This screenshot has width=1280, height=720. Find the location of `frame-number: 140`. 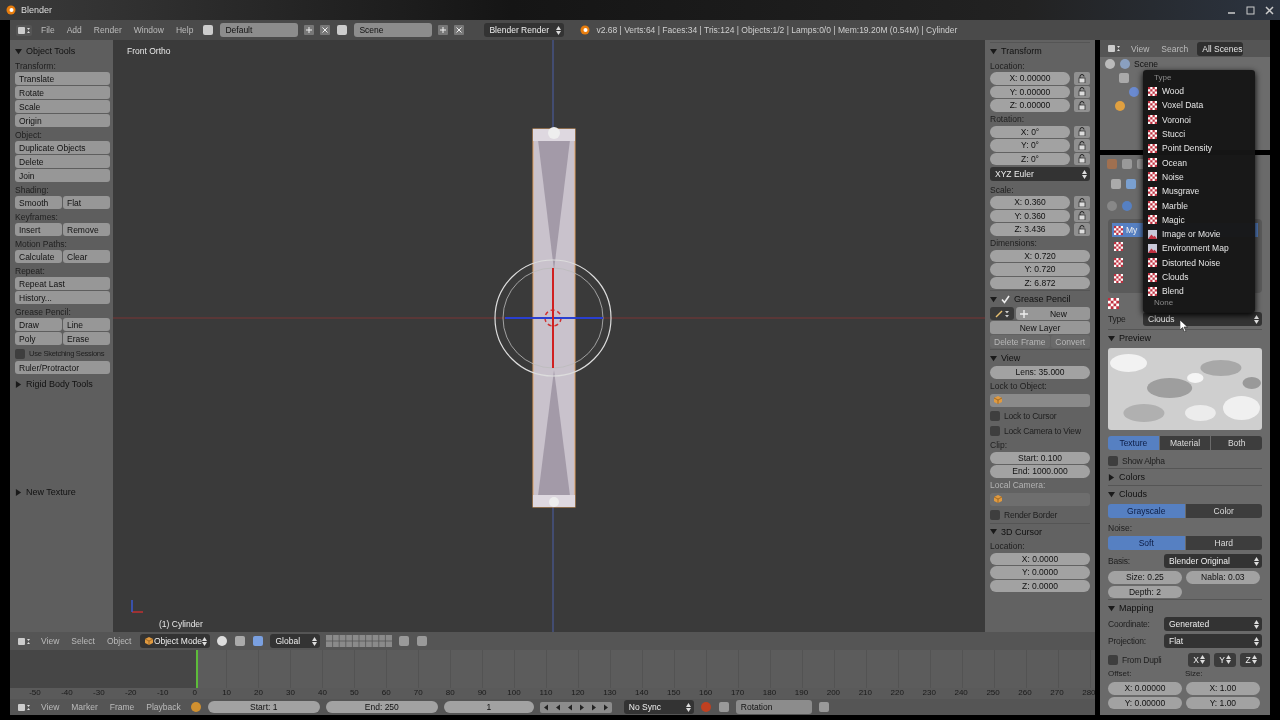

frame-number: 140 is located at coordinates (642, 693).